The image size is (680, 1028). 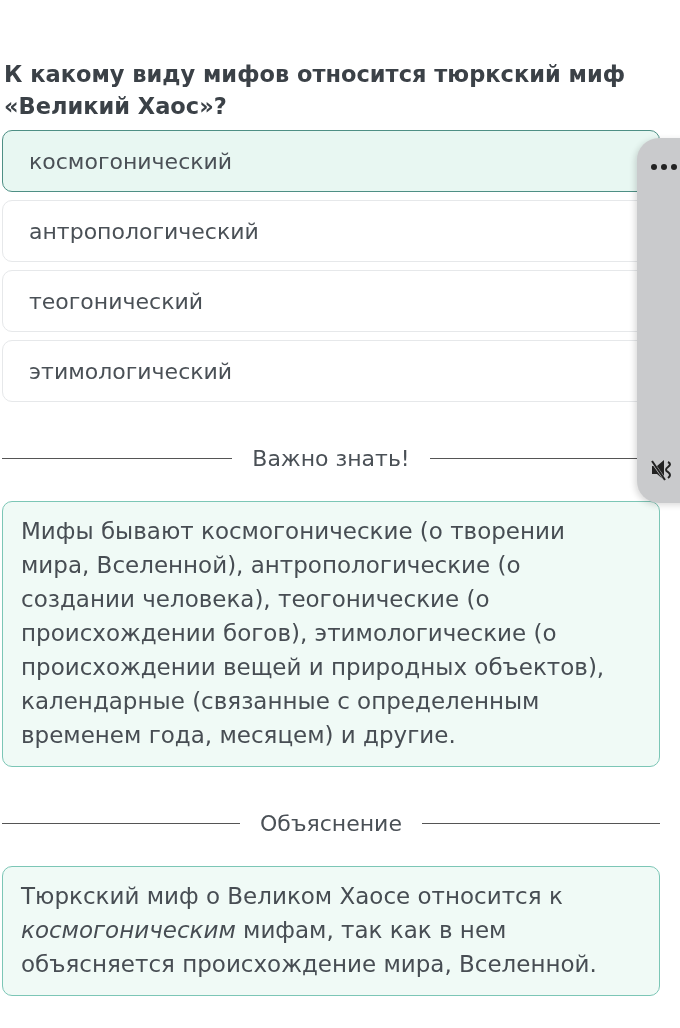 What do you see at coordinates (331, 458) in the screenshot?
I see `section-heading: Важно знать!` at bounding box center [331, 458].